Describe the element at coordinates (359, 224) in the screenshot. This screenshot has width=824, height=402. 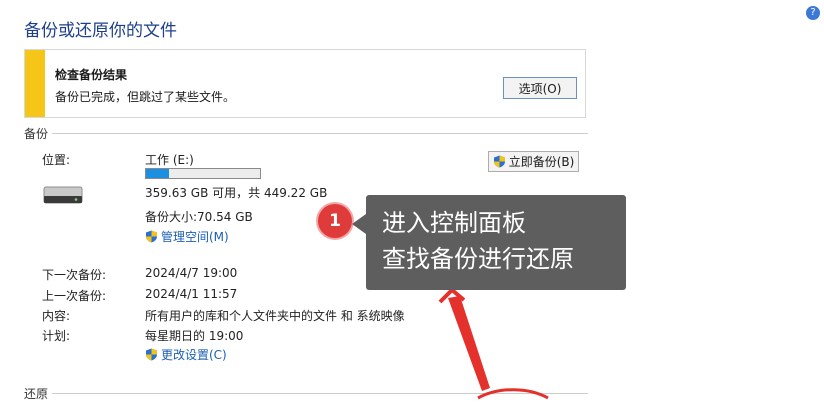
I see `callout-notch` at that location.